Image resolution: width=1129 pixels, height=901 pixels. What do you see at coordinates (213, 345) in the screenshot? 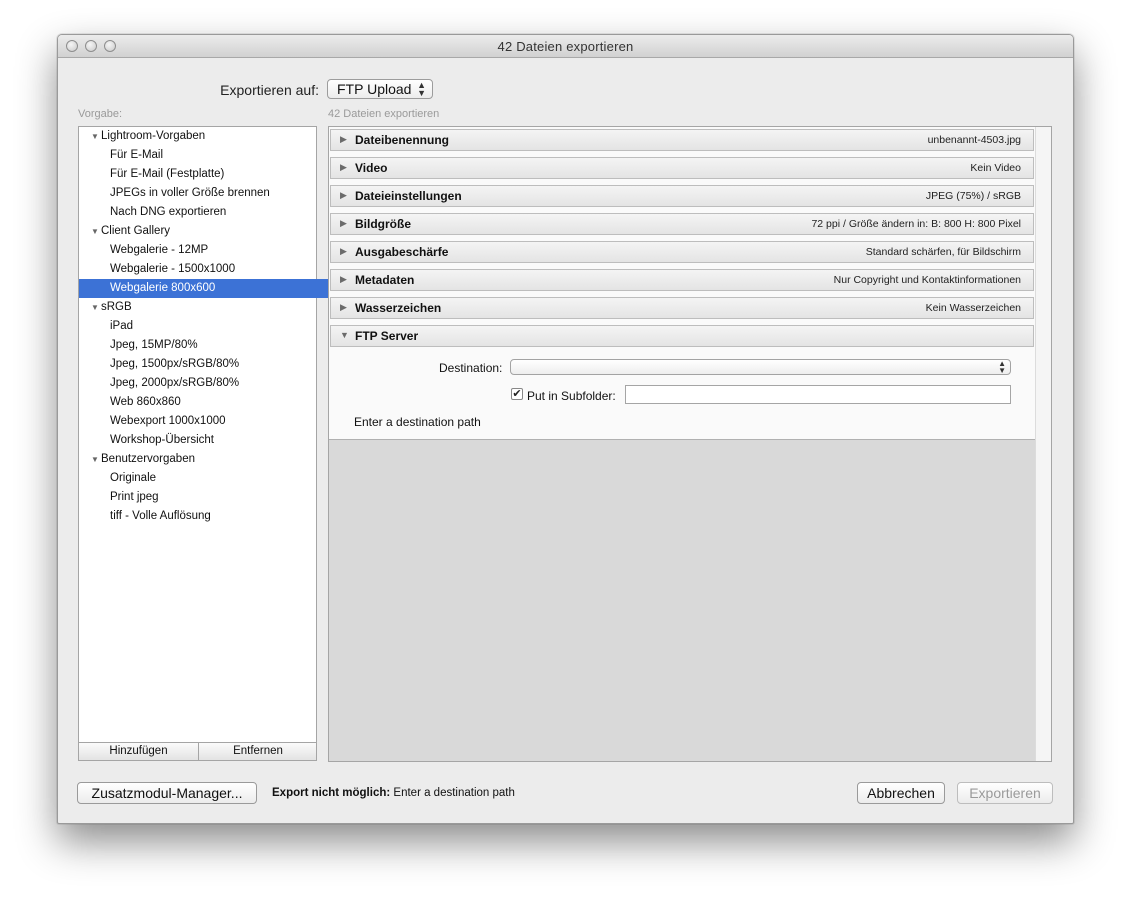
I see `preset-item: Jpeg, 15MP/80%` at bounding box center [213, 345].